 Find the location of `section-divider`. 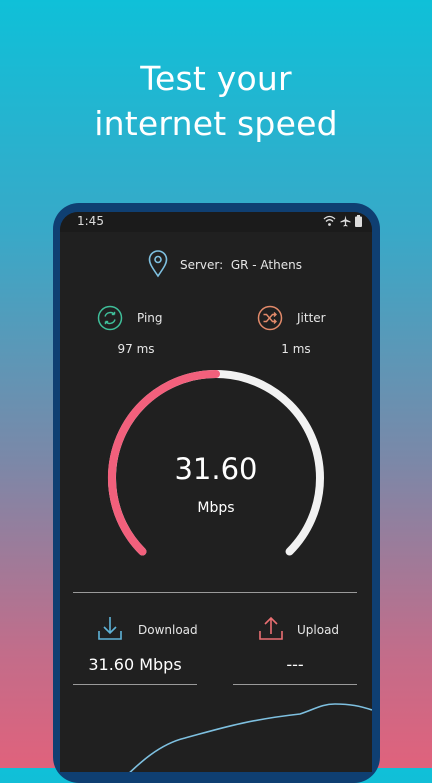

section-divider is located at coordinates (215, 592).